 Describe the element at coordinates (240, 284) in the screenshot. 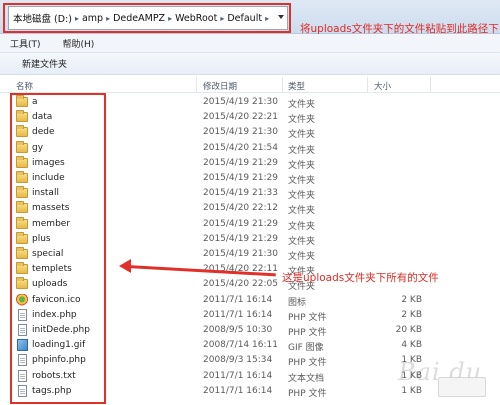

I see `file-date: 2015/4/20 22:05` at that location.